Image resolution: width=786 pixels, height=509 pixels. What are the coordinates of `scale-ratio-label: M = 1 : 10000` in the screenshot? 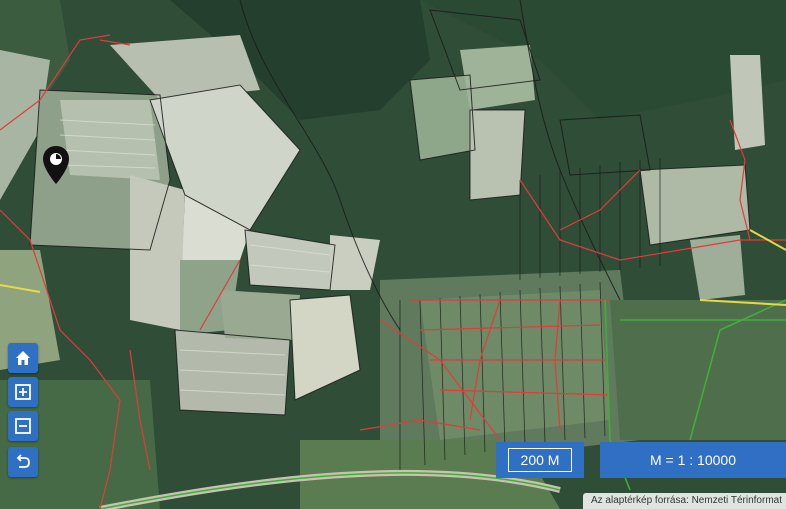 It's located at (692, 460).